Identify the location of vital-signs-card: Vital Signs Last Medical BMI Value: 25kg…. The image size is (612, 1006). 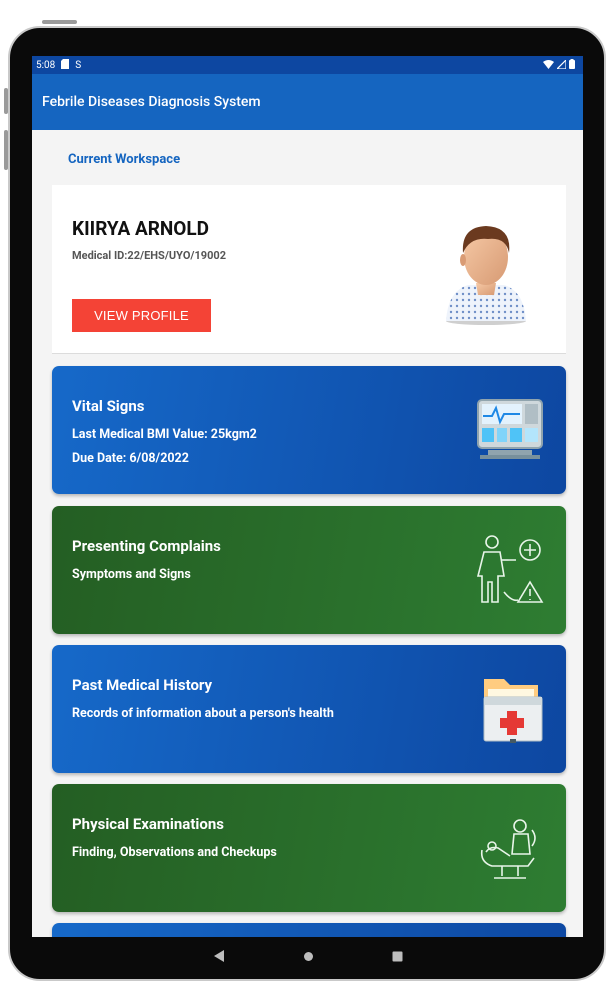
(309, 430).